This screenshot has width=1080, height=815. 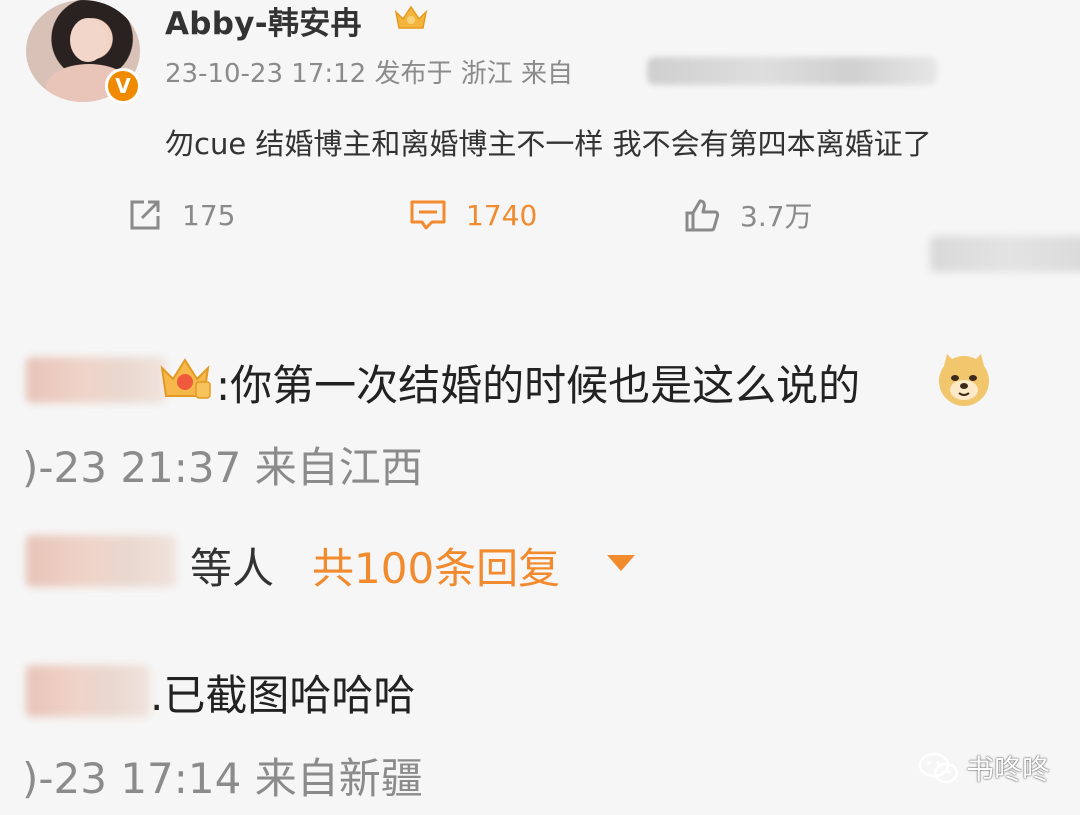 What do you see at coordinates (621, 563) in the screenshot?
I see `chevron-down-icon` at bounding box center [621, 563].